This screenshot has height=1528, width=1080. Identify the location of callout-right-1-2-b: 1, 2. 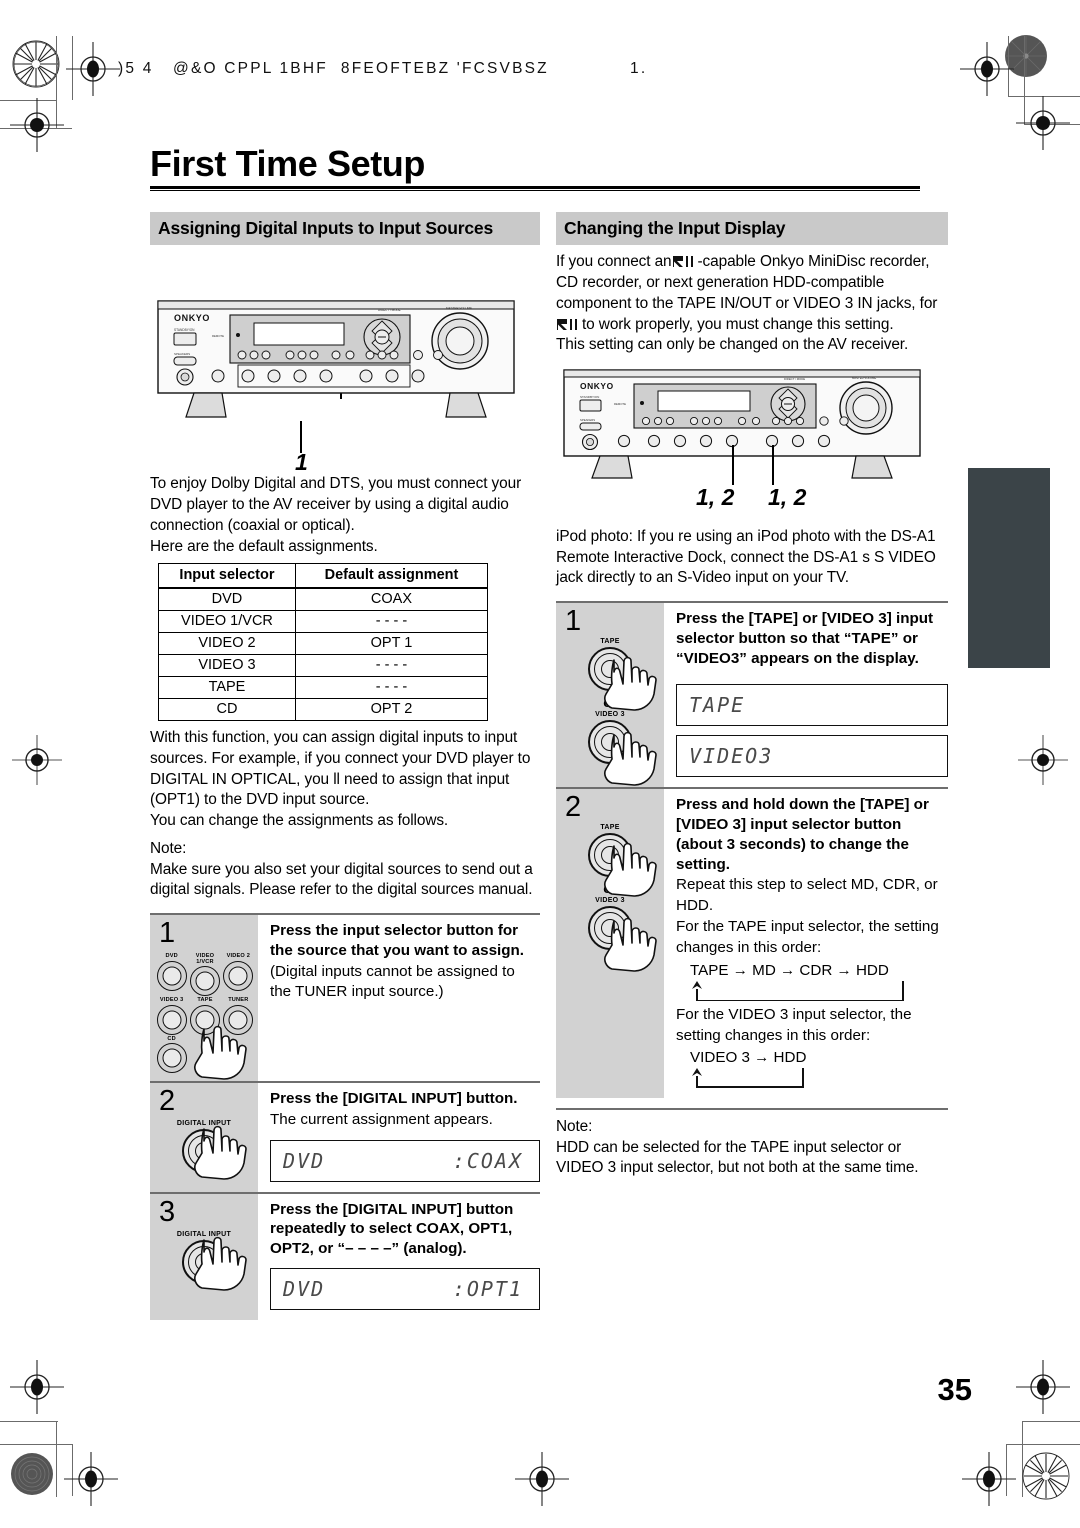
(787, 496).